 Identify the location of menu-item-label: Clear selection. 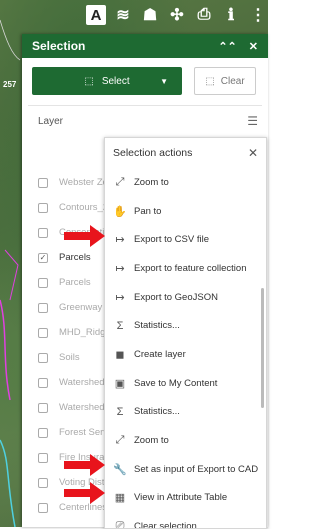
(165, 525).